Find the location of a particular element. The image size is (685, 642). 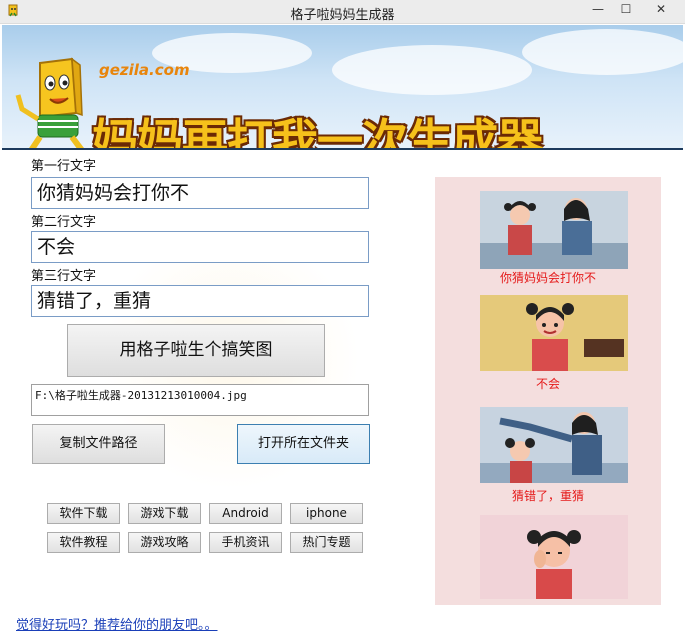

link-mobile-news: 手机资讯 is located at coordinates (245, 542).